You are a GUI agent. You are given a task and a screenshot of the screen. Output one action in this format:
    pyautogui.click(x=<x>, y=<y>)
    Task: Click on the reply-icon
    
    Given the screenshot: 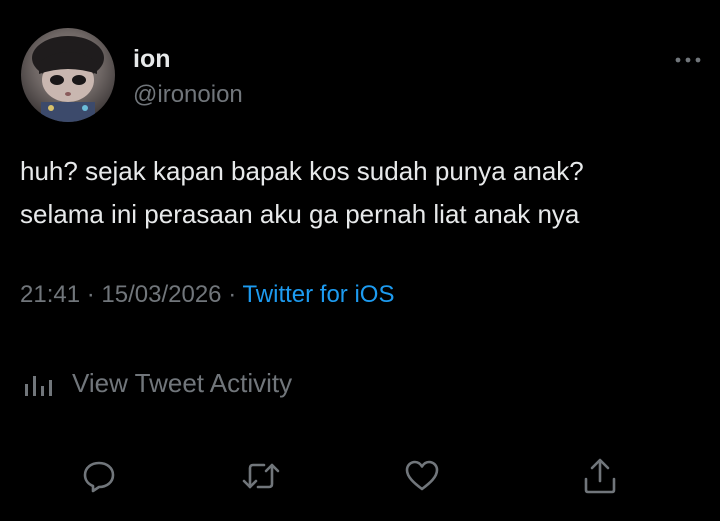 What is the action you would take?
    pyautogui.click(x=99, y=477)
    